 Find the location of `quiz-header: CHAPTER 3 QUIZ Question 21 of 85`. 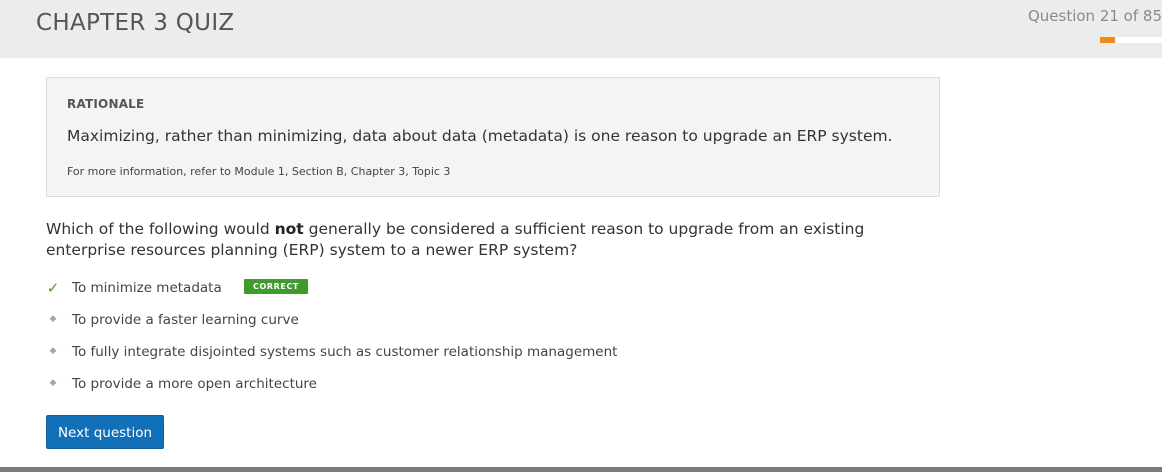

quiz-header: CHAPTER 3 QUIZ Question 21 of 85 is located at coordinates (581, 29).